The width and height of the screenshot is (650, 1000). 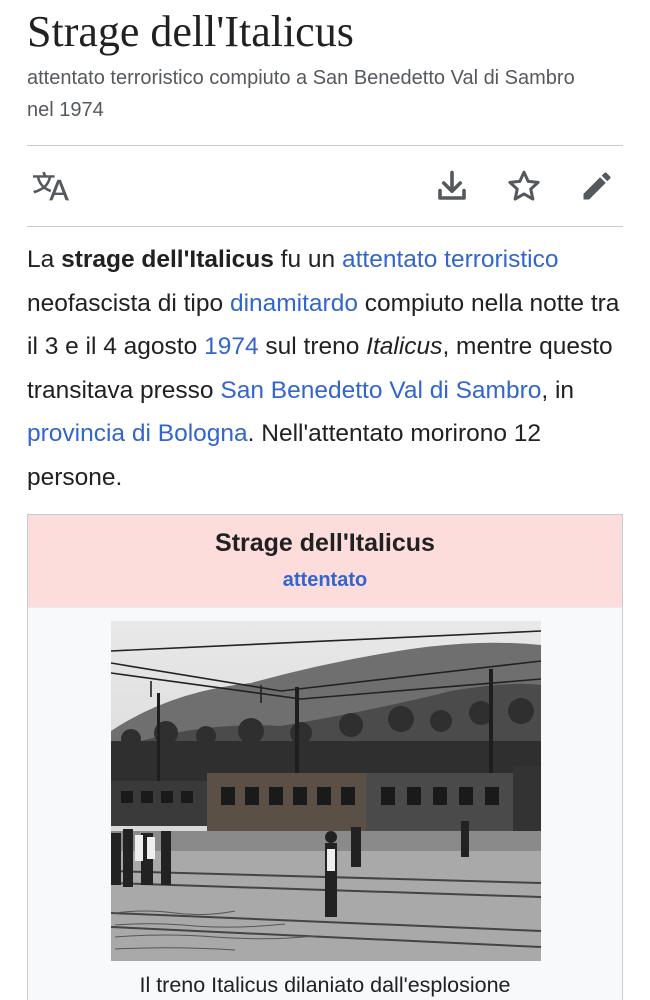 I want to click on star-icon, so click(x=524, y=185).